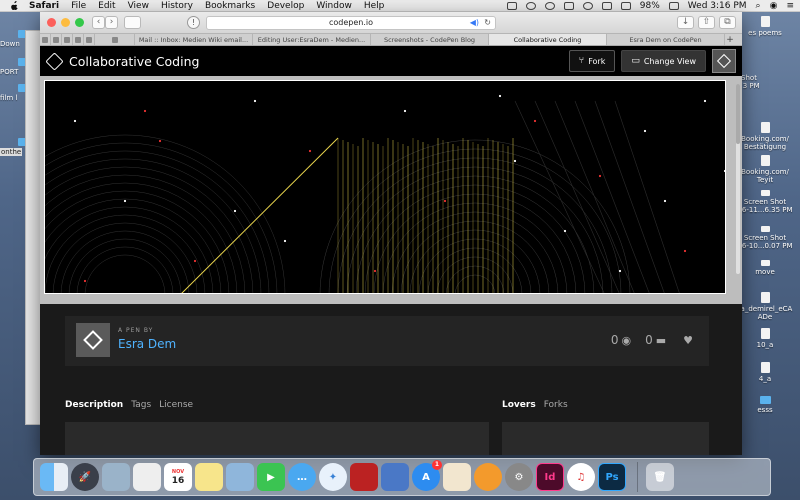  I want to click on share-icon: ⇧, so click(706, 22).